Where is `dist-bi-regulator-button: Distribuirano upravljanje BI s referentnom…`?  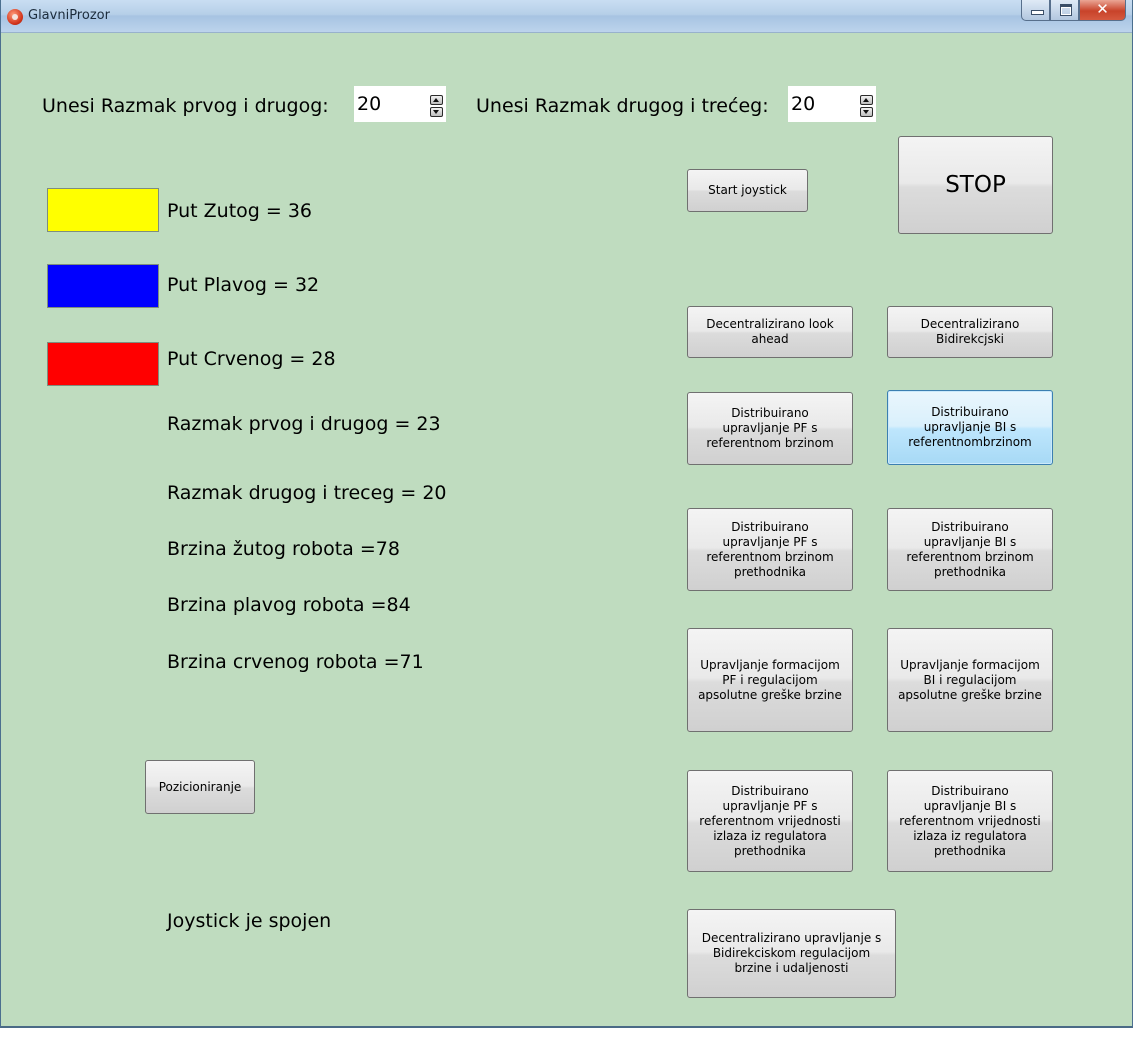 dist-bi-regulator-button: Distribuirano upravljanje BI s referentnom… is located at coordinates (970, 821).